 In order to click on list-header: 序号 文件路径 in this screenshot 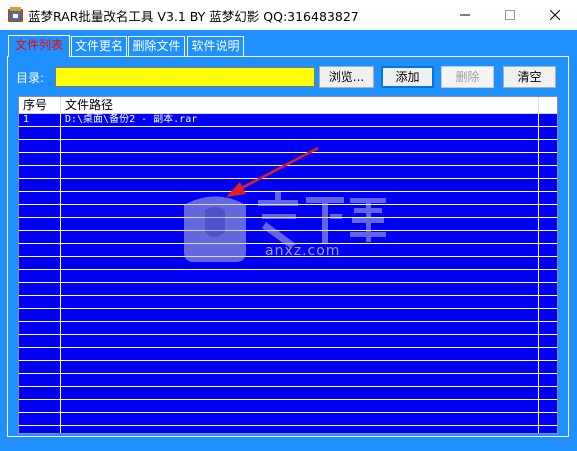, I will do `click(288, 105)`.